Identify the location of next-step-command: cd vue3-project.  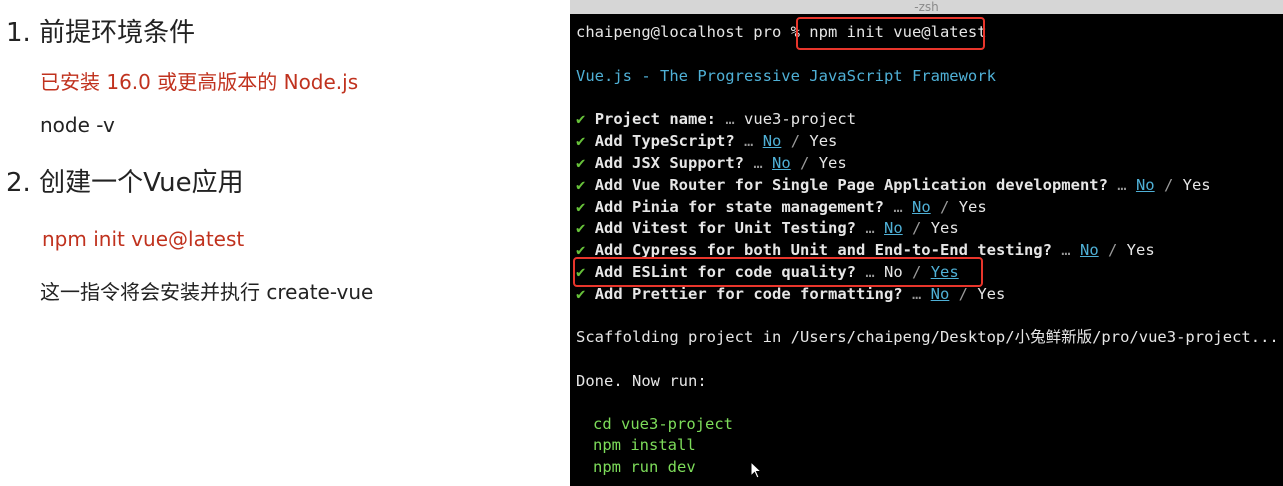
(663, 424).